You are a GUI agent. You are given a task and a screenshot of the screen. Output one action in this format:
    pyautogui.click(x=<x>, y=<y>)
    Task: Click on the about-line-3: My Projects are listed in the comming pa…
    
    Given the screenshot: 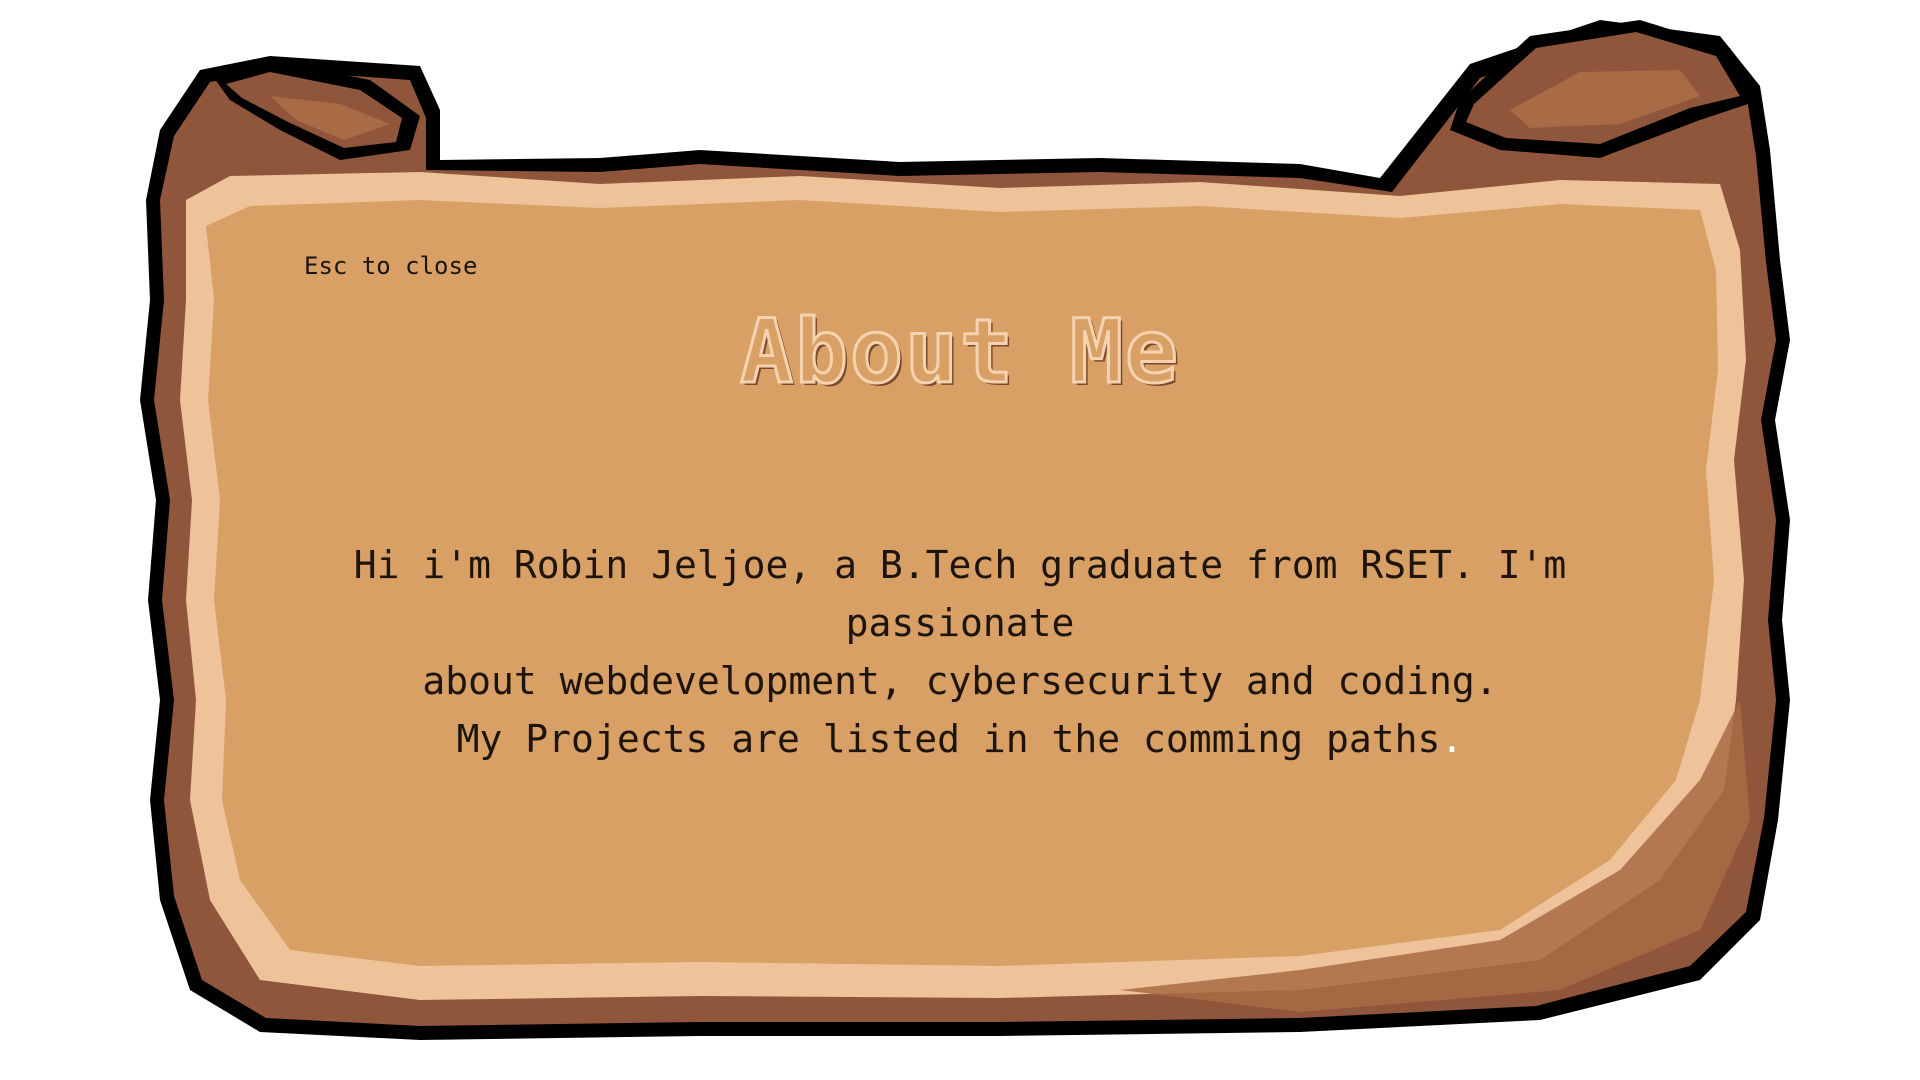 What is the action you would take?
    pyautogui.click(x=960, y=739)
    